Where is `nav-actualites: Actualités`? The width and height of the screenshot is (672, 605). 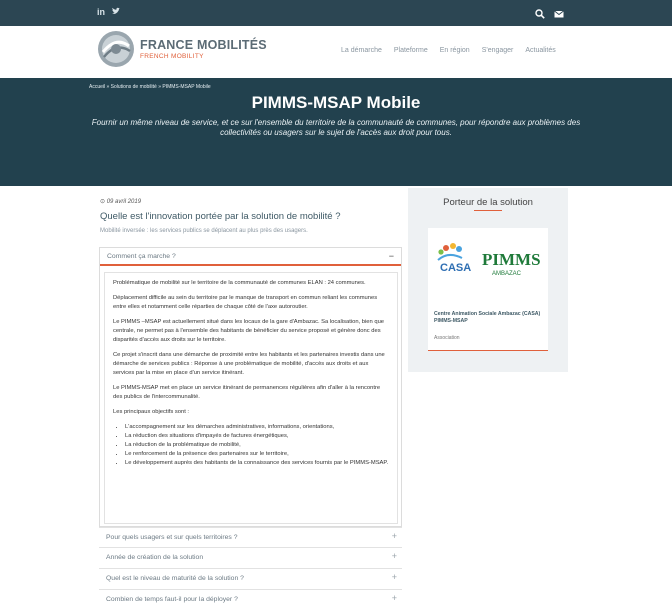 nav-actualites: Actualités is located at coordinates (540, 50).